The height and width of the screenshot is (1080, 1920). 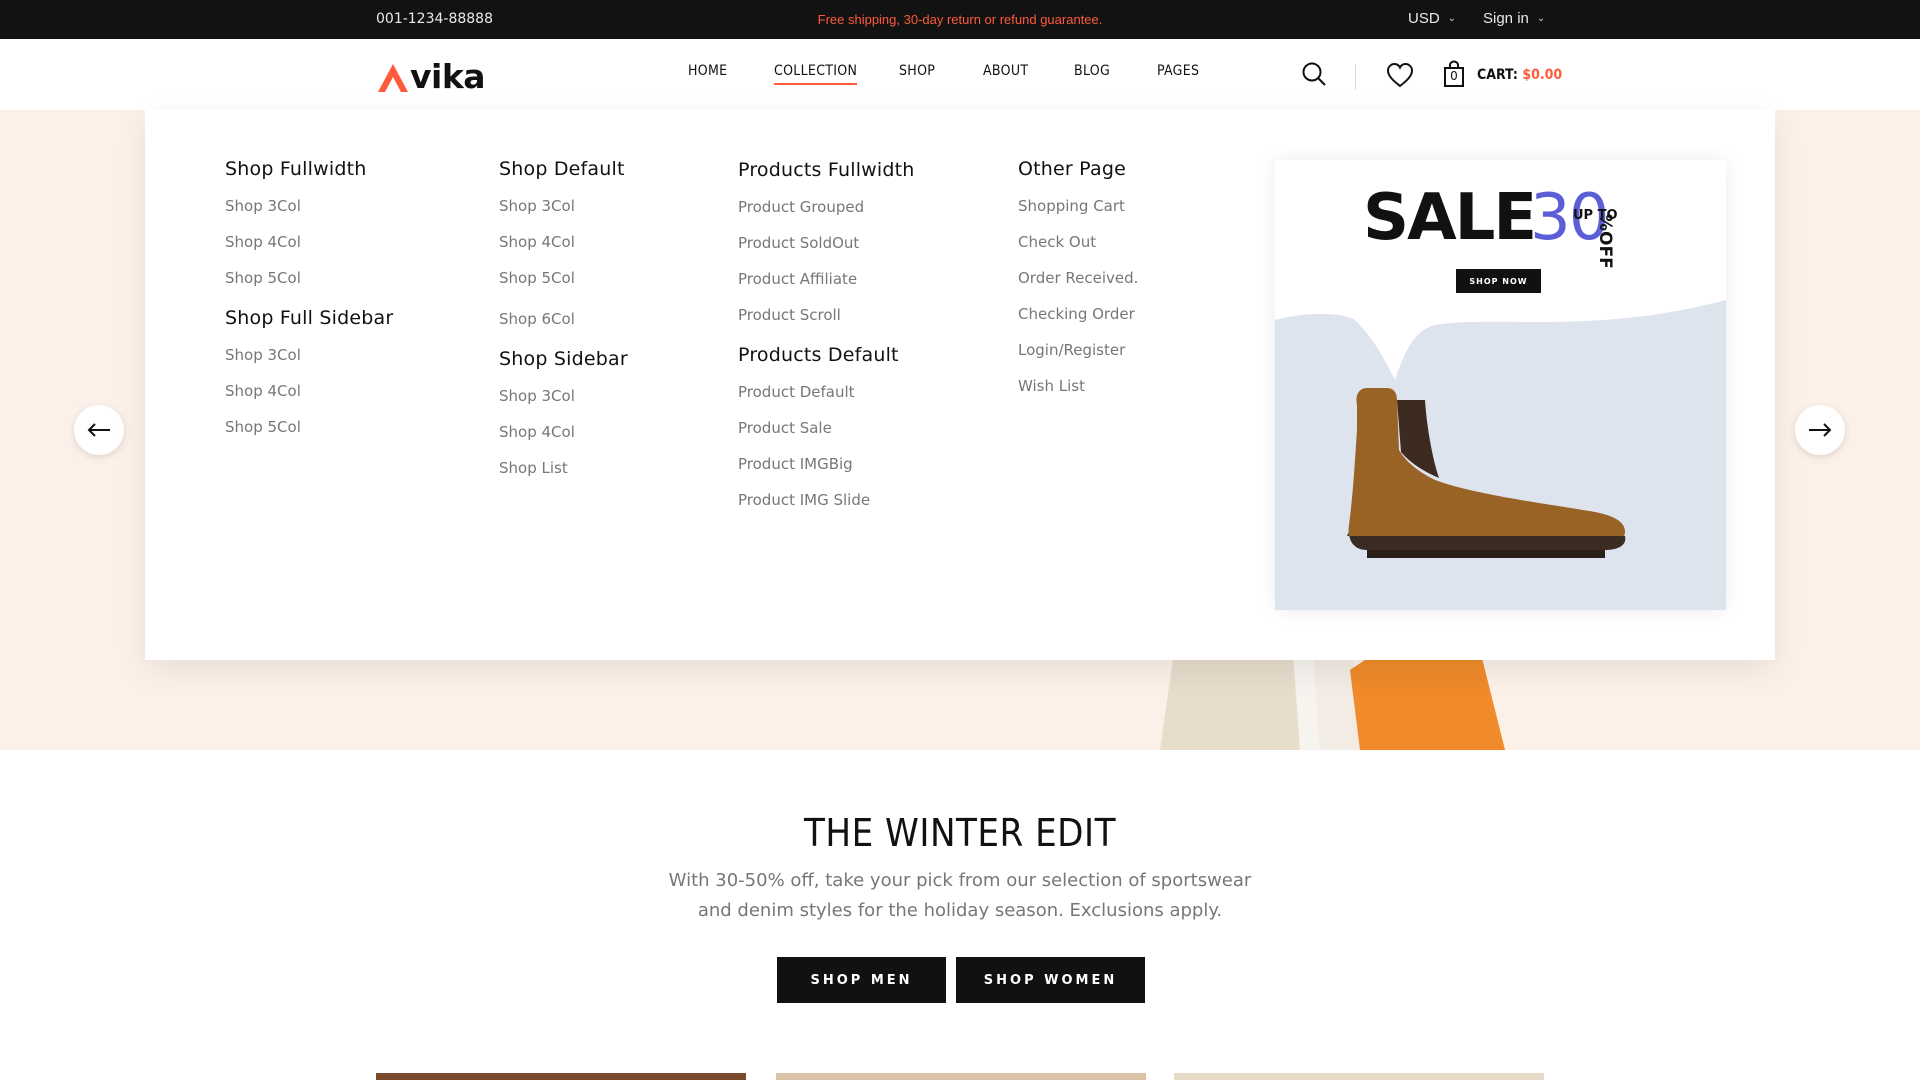 What do you see at coordinates (826, 170) in the screenshot?
I see `menu-heading-products-fullwidth: Products Fullwidth` at bounding box center [826, 170].